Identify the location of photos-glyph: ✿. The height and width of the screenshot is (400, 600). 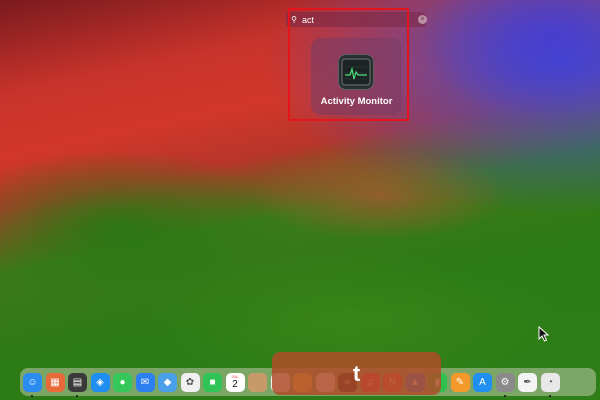
(190, 382).